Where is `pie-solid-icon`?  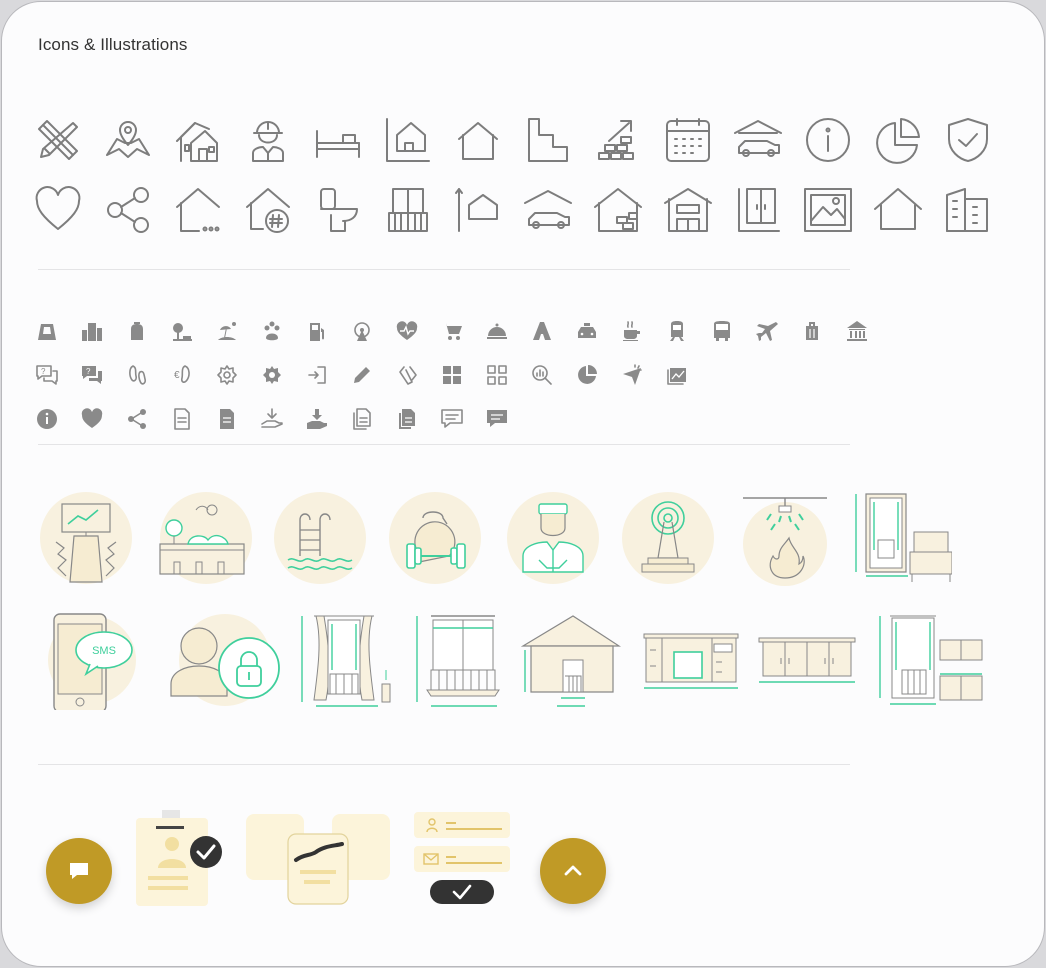
pie-solid-icon is located at coordinates (587, 375).